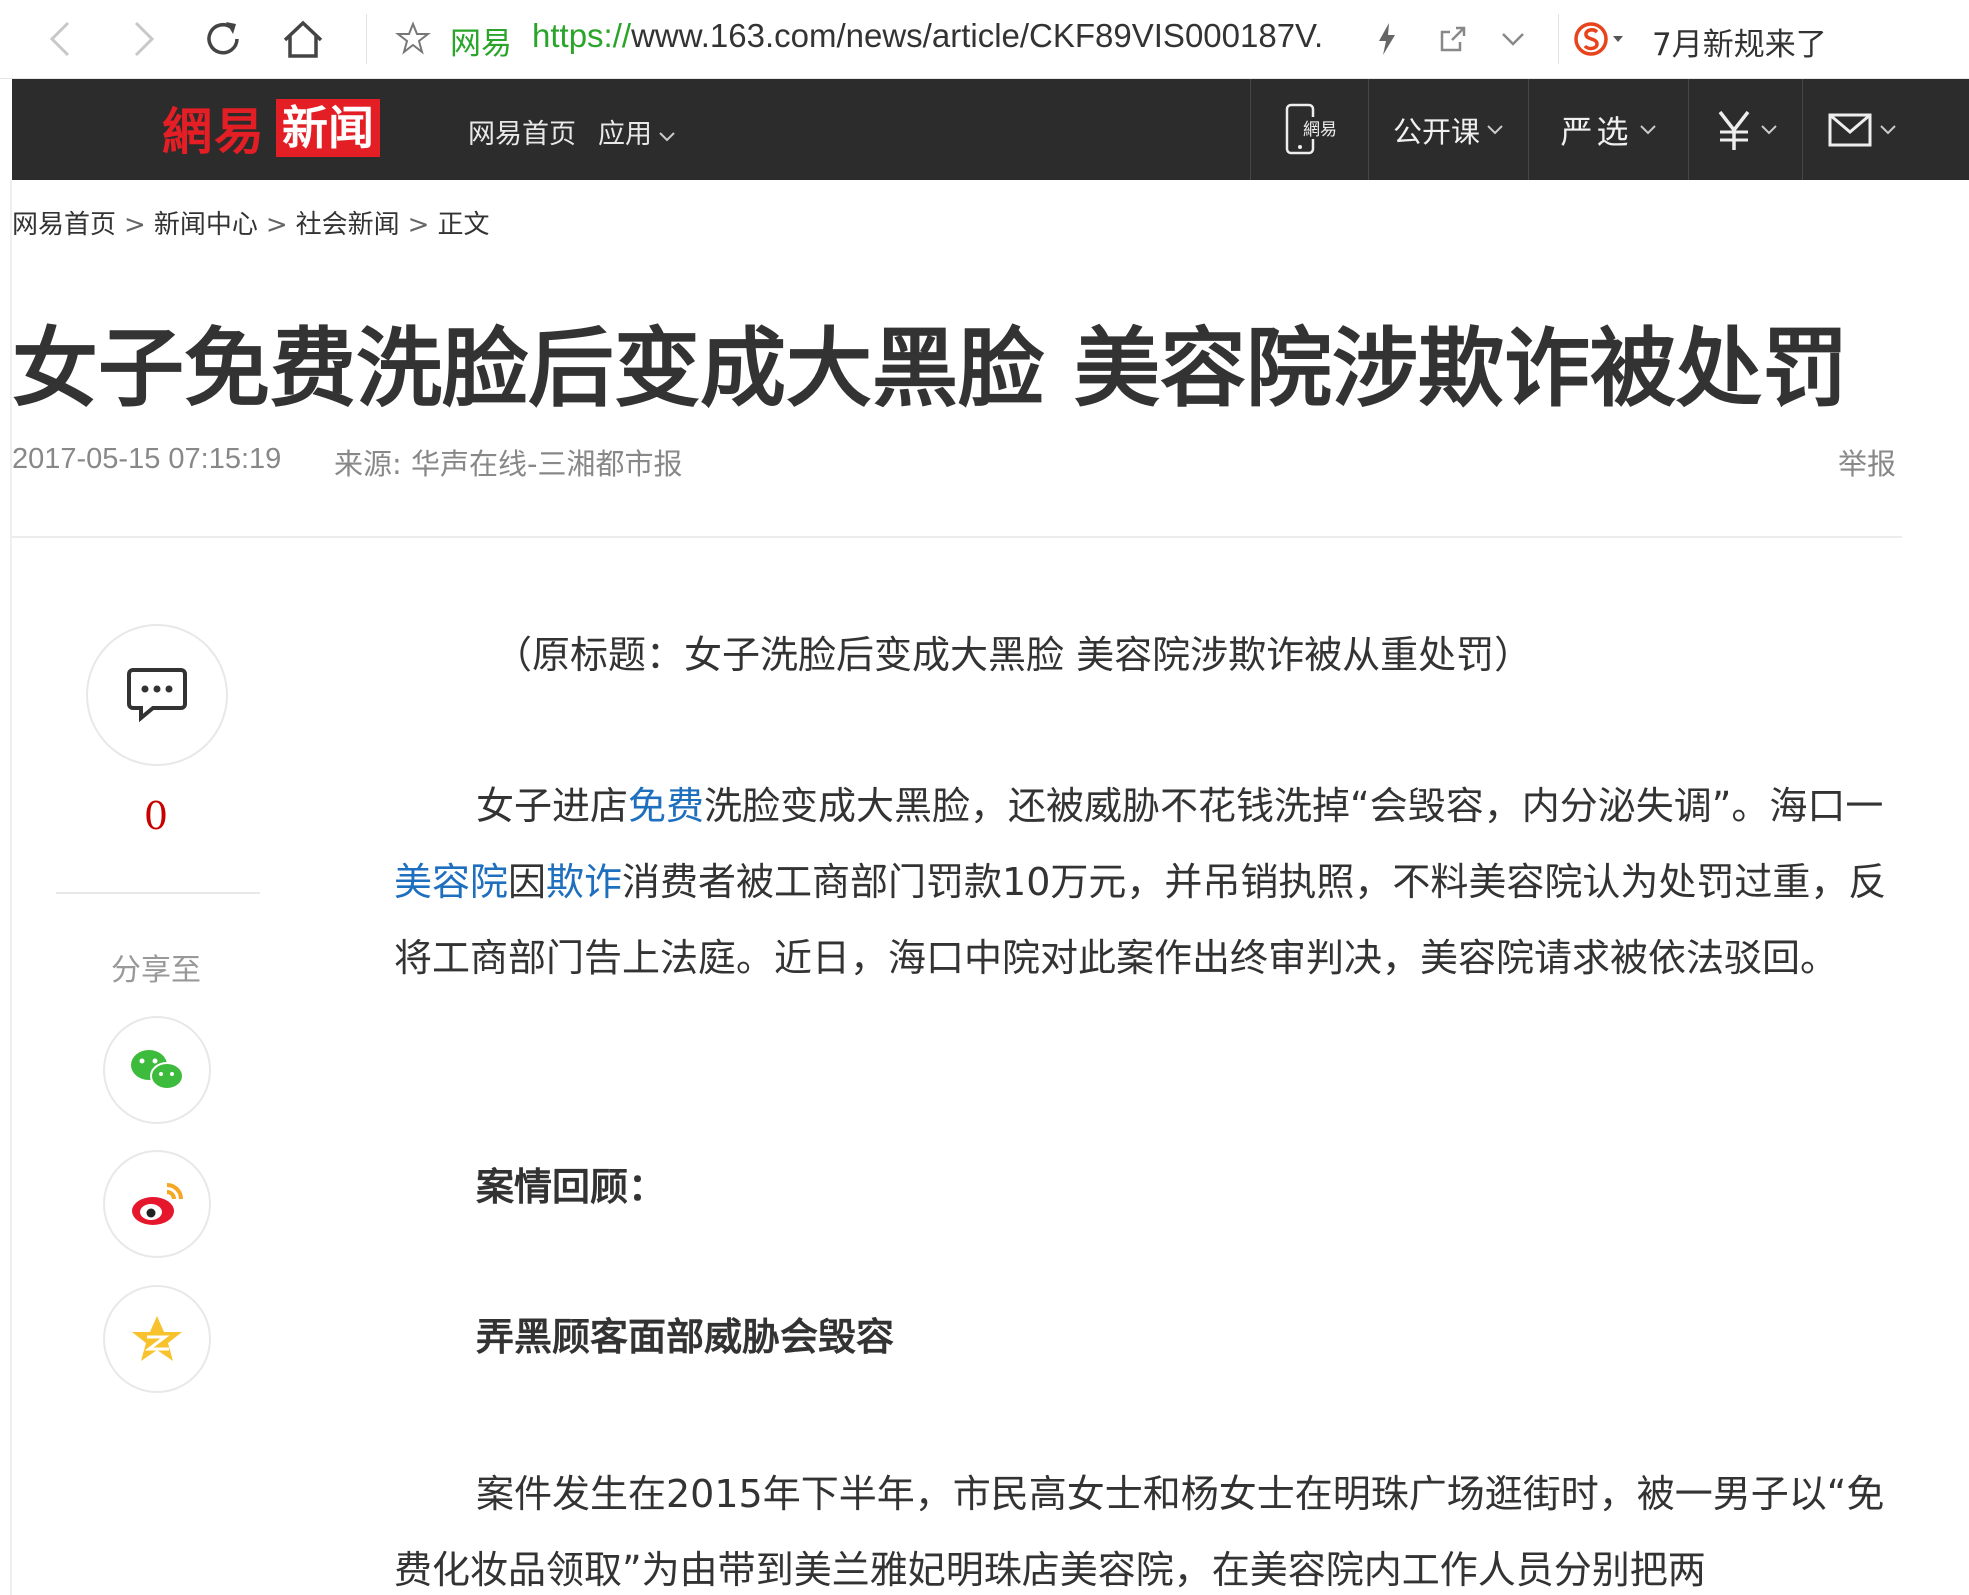  I want to click on breadcrumb-item: 社会新闻, so click(348, 225).